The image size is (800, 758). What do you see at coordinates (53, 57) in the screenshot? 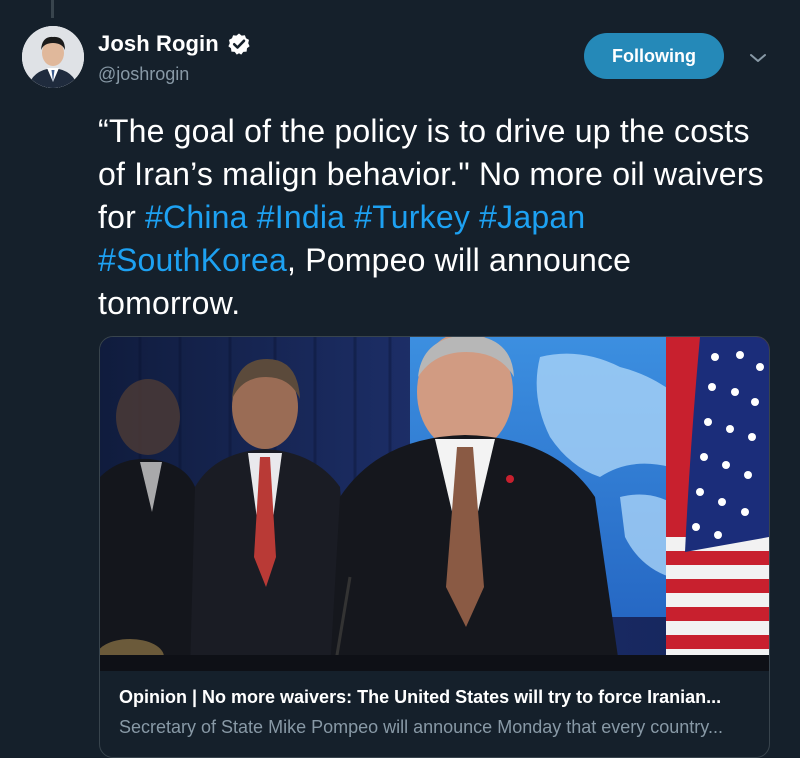
I see `avatar` at bounding box center [53, 57].